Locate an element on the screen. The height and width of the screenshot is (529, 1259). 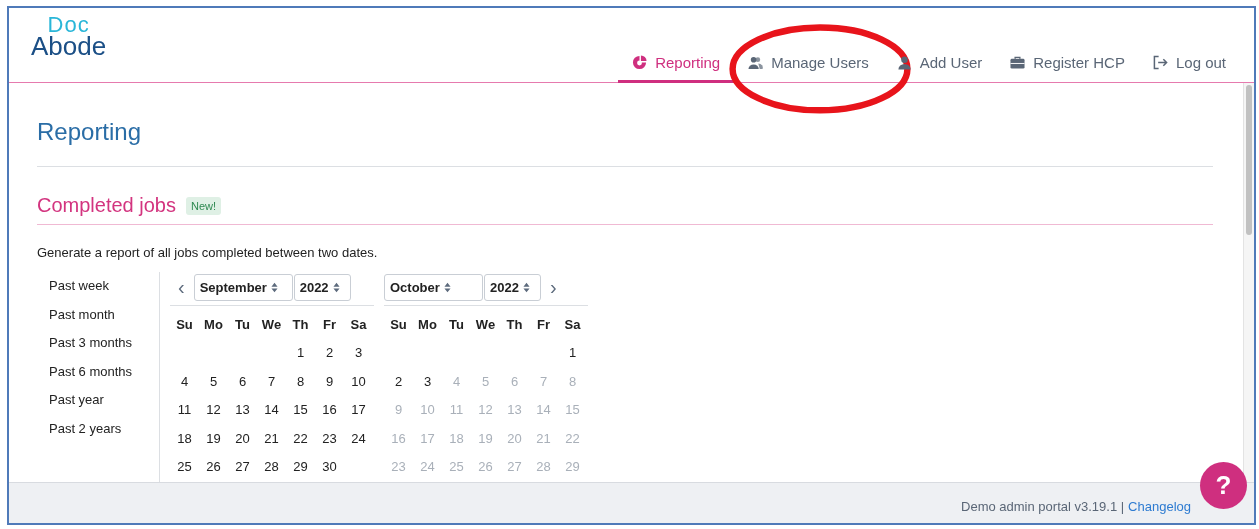
preset-item: Past 2 years is located at coordinates (98, 434).